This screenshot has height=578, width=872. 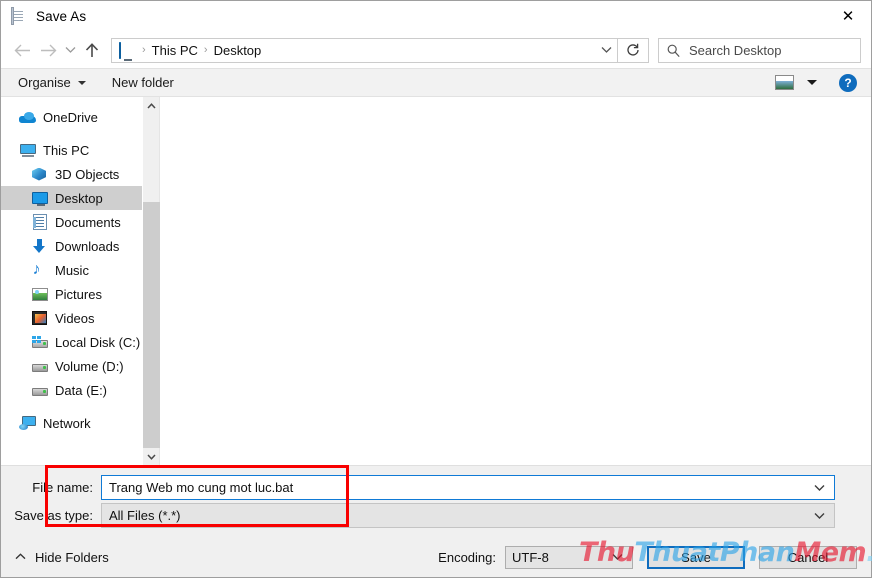 I want to click on address-bar: › This PC › Desktop, so click(x=364, y=50).